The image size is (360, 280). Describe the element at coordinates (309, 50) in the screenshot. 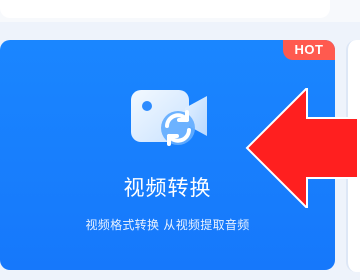

I see `hot-badge: HOT` at that location.